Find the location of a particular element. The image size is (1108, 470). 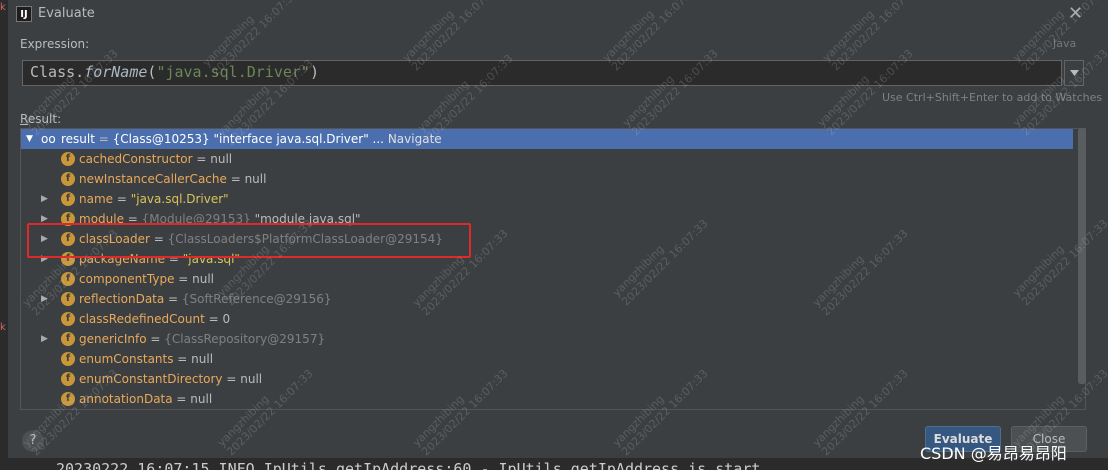

tree-row-name: ▶ f name = "java.sql.Driver" is located at coordinates (547, 199).